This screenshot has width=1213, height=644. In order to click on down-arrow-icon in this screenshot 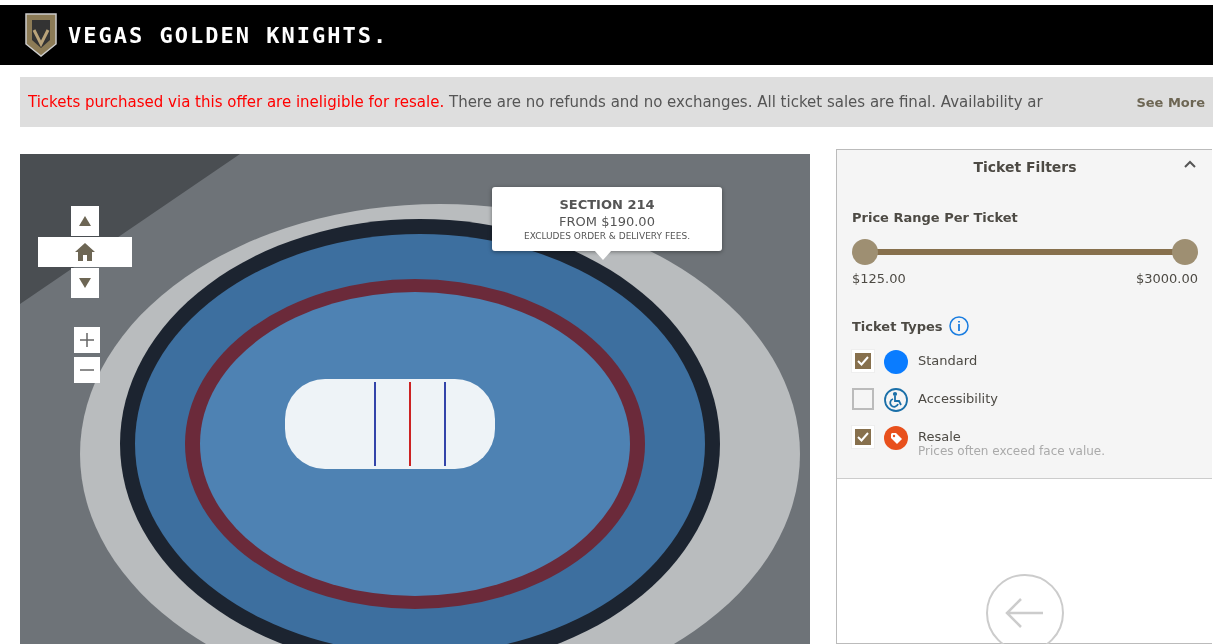, I will do `click(85, 283)`.